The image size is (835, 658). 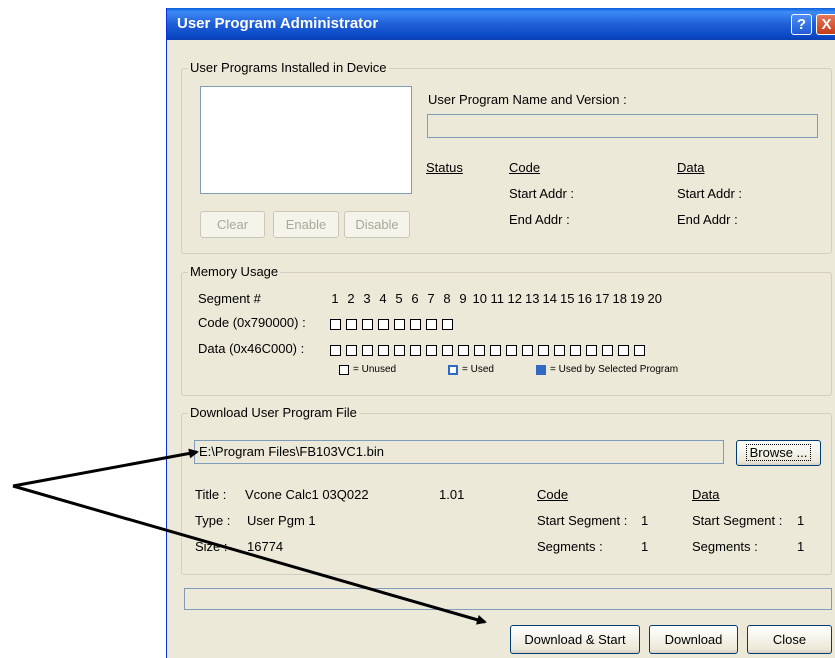 What do you see at coordinates (306, 140) in the screenshot?
I see `installed-programs-list` at bounding box center [306, 140].